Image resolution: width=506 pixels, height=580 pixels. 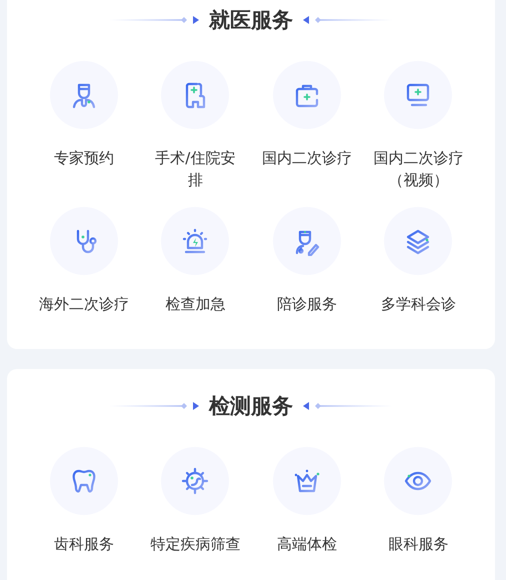 What do you see at coordinates (195, 304) in the screenshot?
I see `service-label: 检查加急` at bounding box center [195, 304].